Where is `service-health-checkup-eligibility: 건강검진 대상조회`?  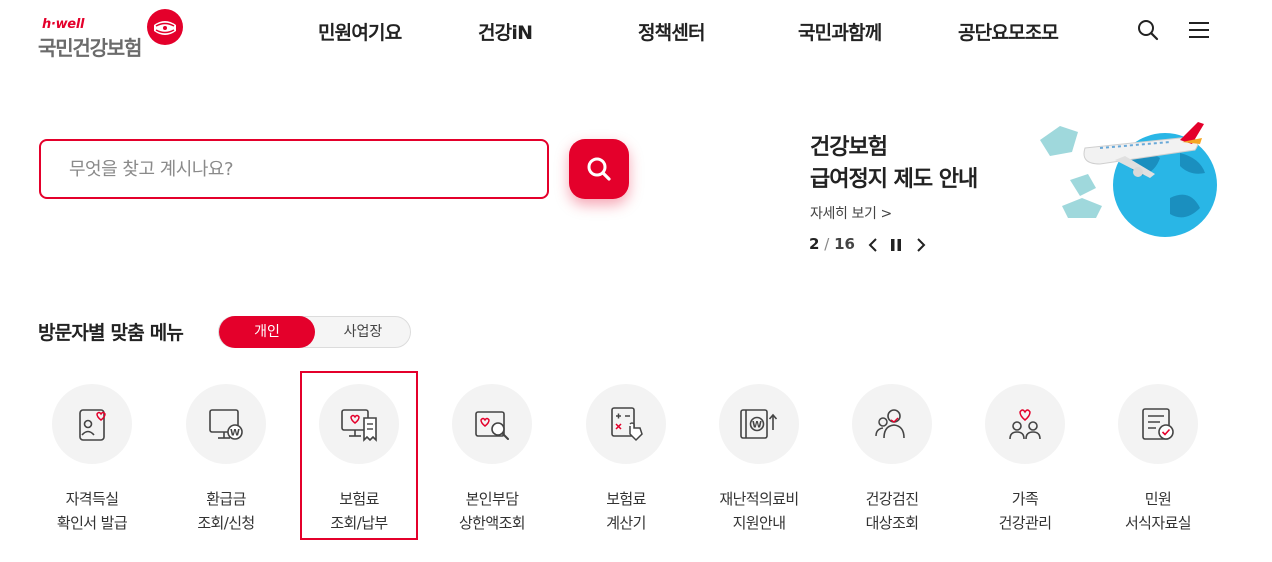
service-health-checkup-eligibility: 건강검진 대상조회 is located at coordinates (892, 464).